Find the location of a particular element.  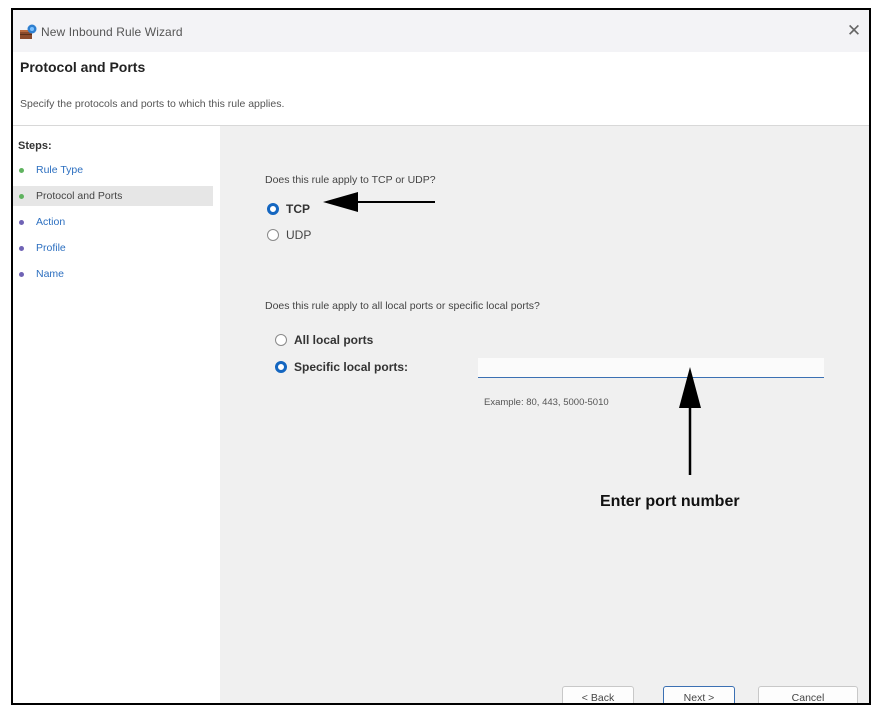

arrow-to-ports-input is located at coordinates (690, 421).